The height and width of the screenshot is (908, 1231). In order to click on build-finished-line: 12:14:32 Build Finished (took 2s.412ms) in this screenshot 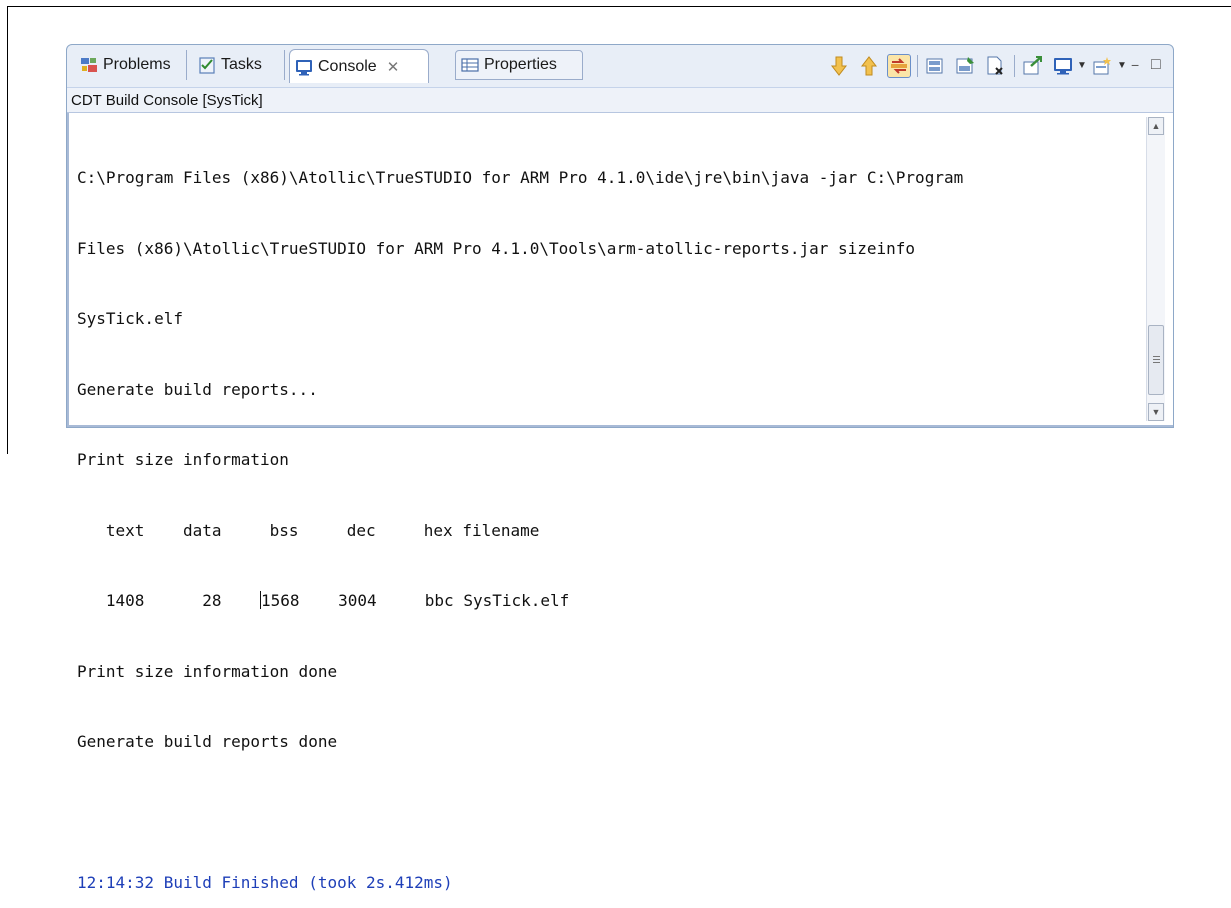, I will do `click(265, 882)`.